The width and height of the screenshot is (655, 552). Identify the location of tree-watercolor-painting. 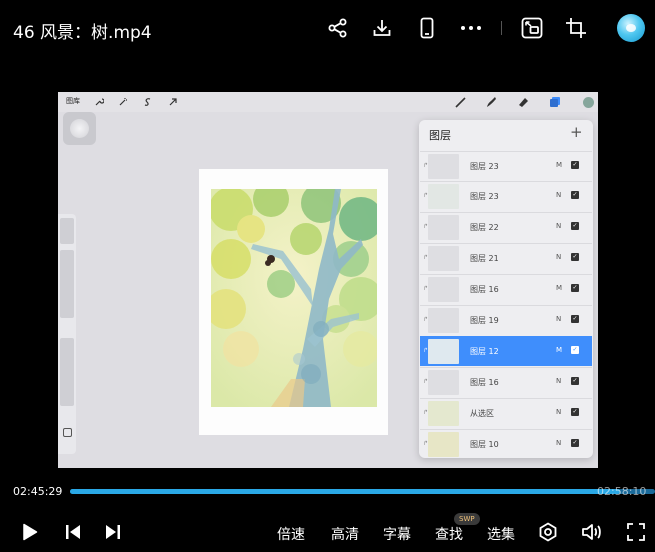
(294, 298).